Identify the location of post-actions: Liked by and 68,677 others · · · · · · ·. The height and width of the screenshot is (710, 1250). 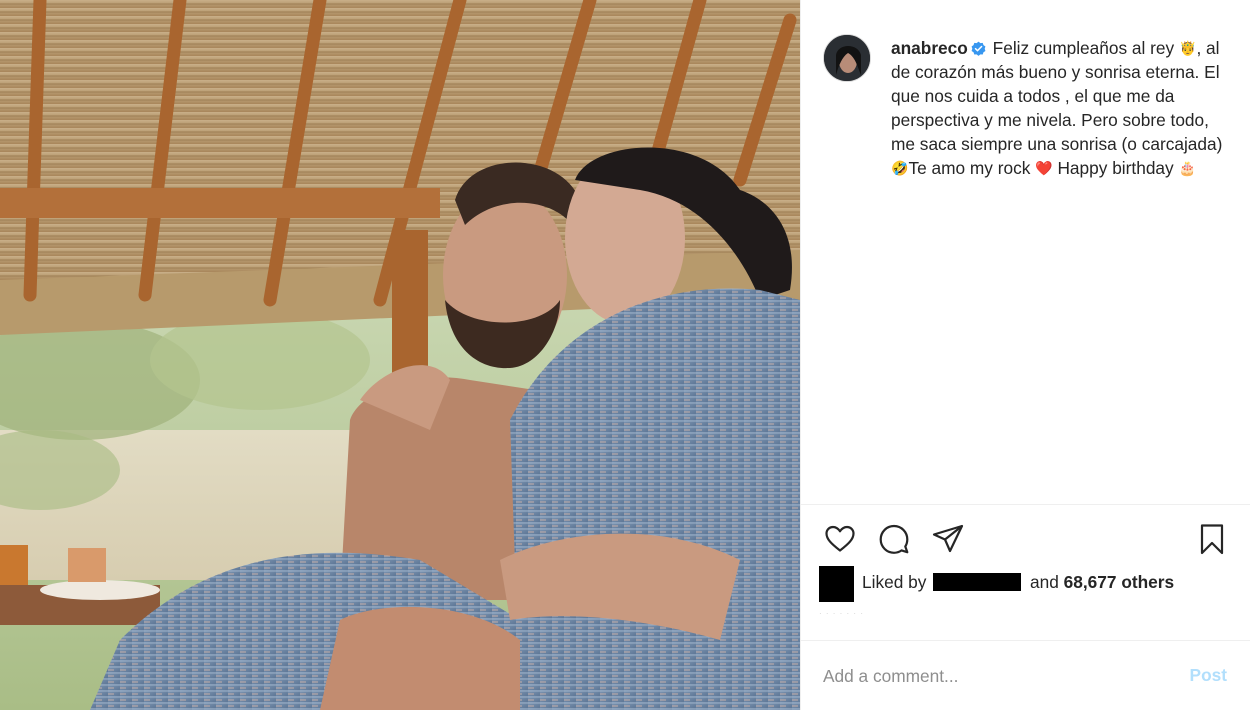
(1025, 572).